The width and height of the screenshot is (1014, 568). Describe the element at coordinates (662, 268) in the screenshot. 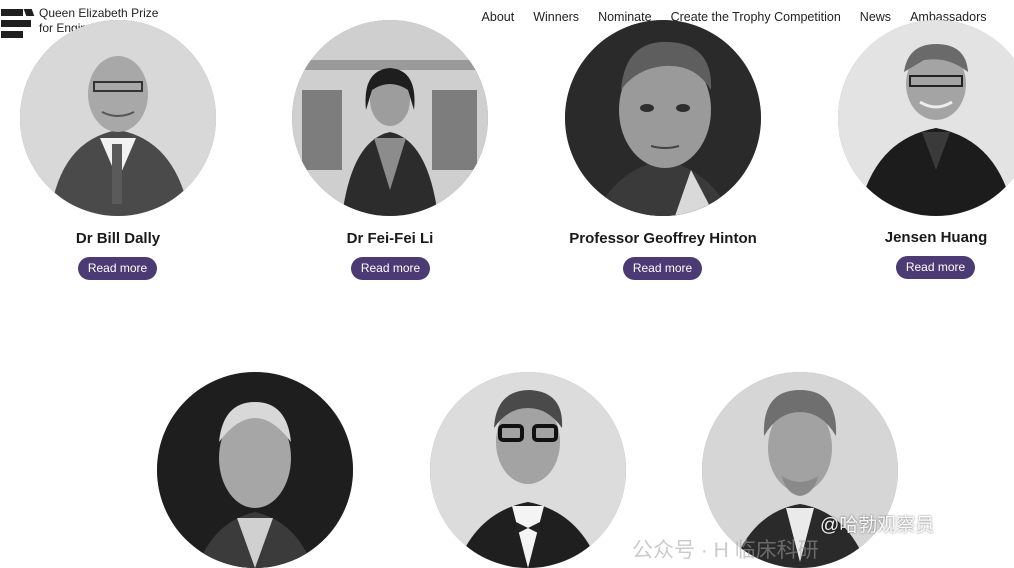

I see `read-more-button-geoffrey-hinton: Read more` at that location.